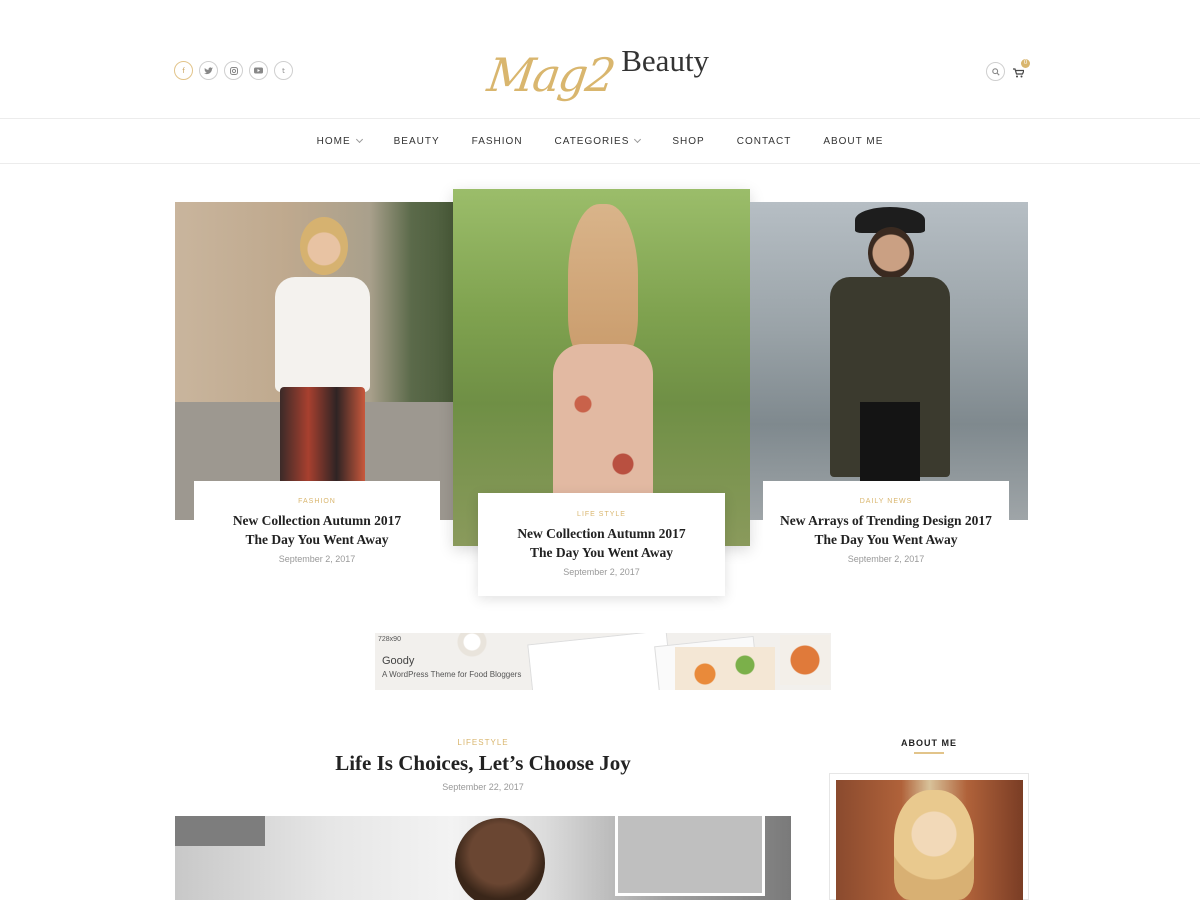 Image resolution: width=1200 pixels, height=900 pixels. Describe the element at coordinates (483, 858) in the screenshot. I see `post-featured-image` at that location.